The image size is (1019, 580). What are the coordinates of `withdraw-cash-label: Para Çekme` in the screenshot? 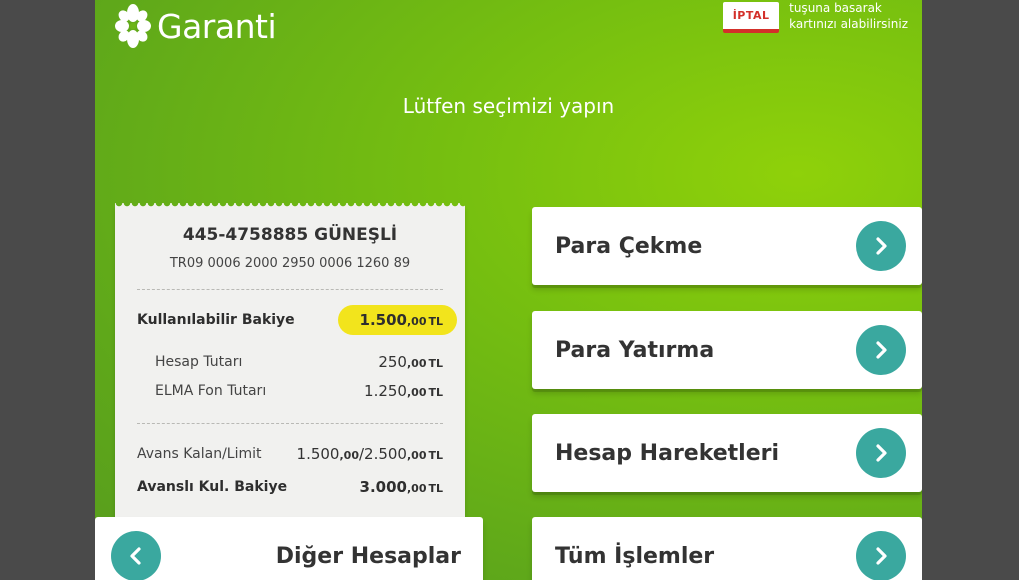 It's located at (629, 246).